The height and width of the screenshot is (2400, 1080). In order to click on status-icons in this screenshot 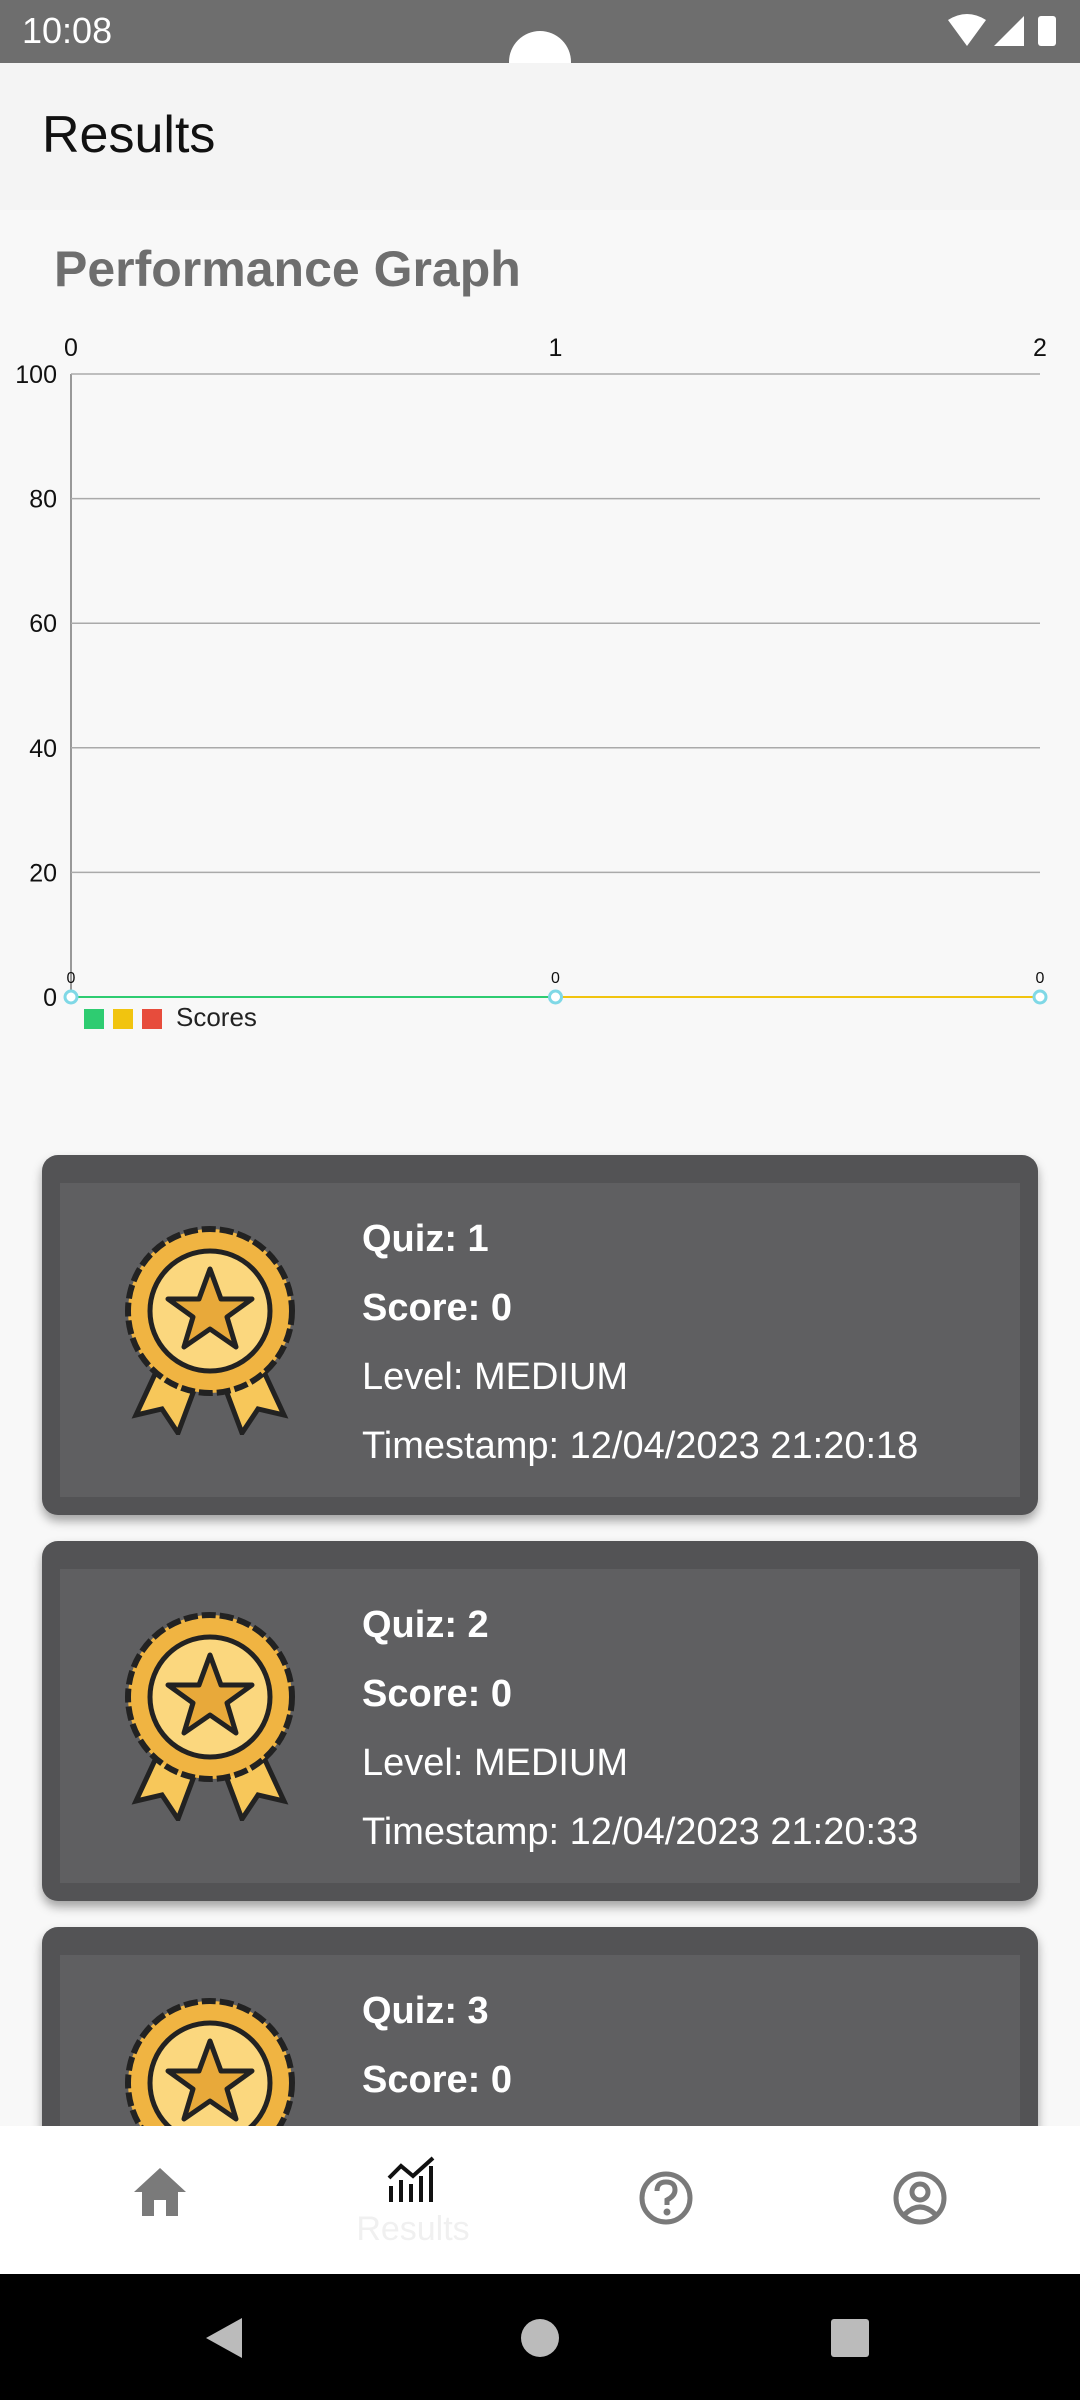, I will do `click(1002, 30)`.